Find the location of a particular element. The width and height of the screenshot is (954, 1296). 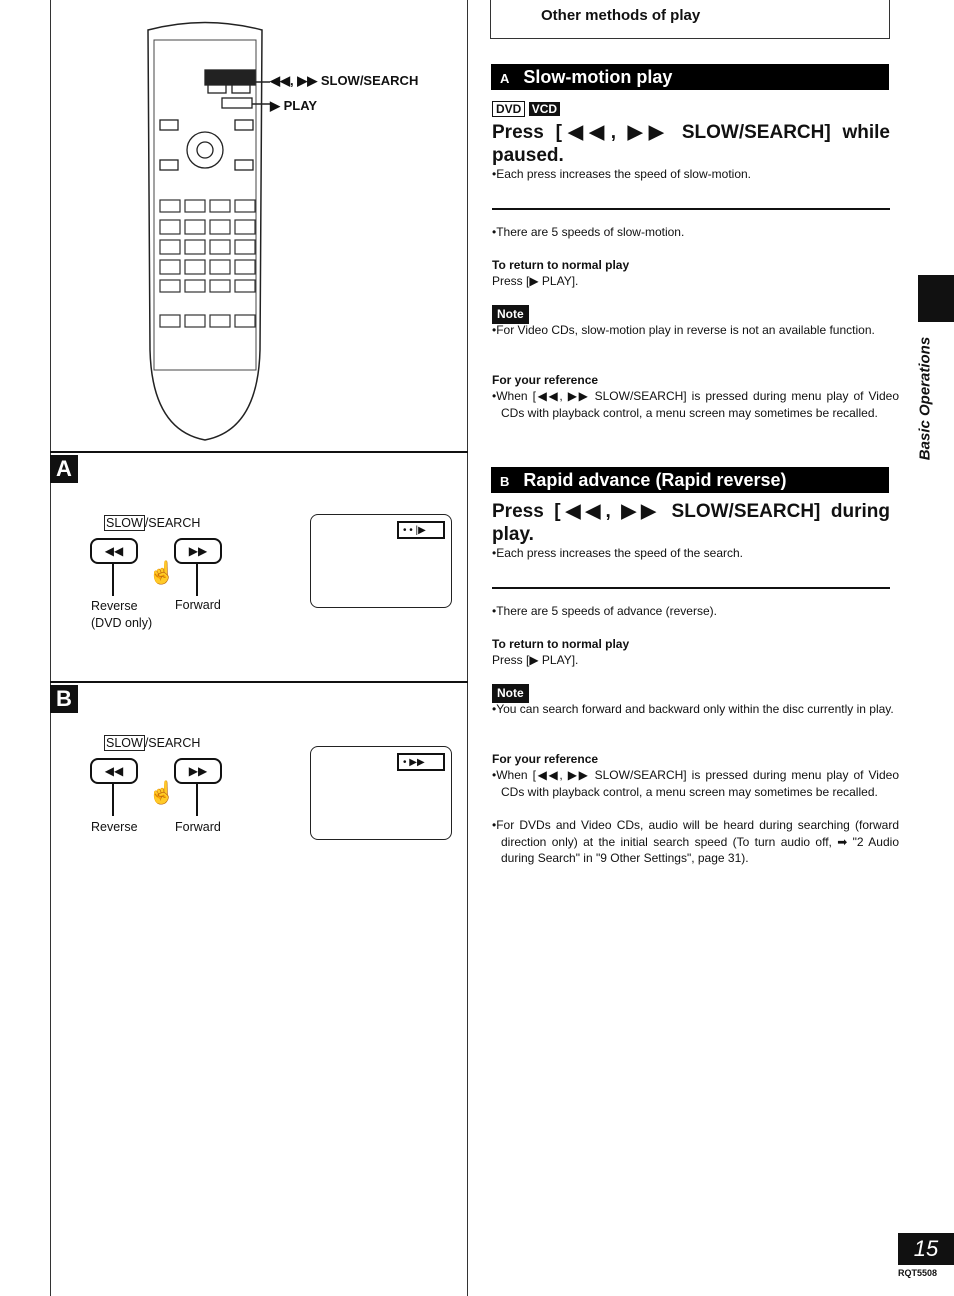

slow-motion-osd: • • |▶ is located at coordinates (421, 530).